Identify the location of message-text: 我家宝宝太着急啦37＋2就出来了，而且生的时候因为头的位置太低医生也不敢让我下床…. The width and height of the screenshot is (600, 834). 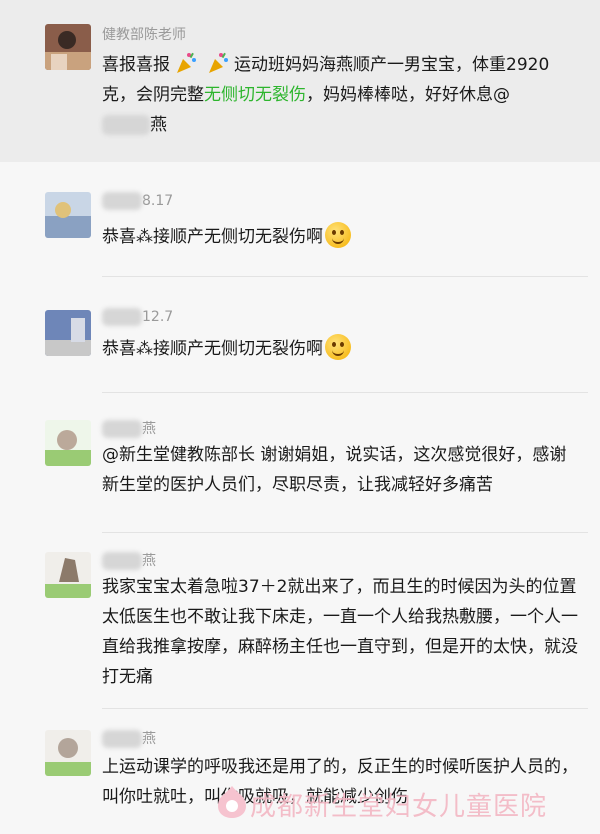
(340, 632).